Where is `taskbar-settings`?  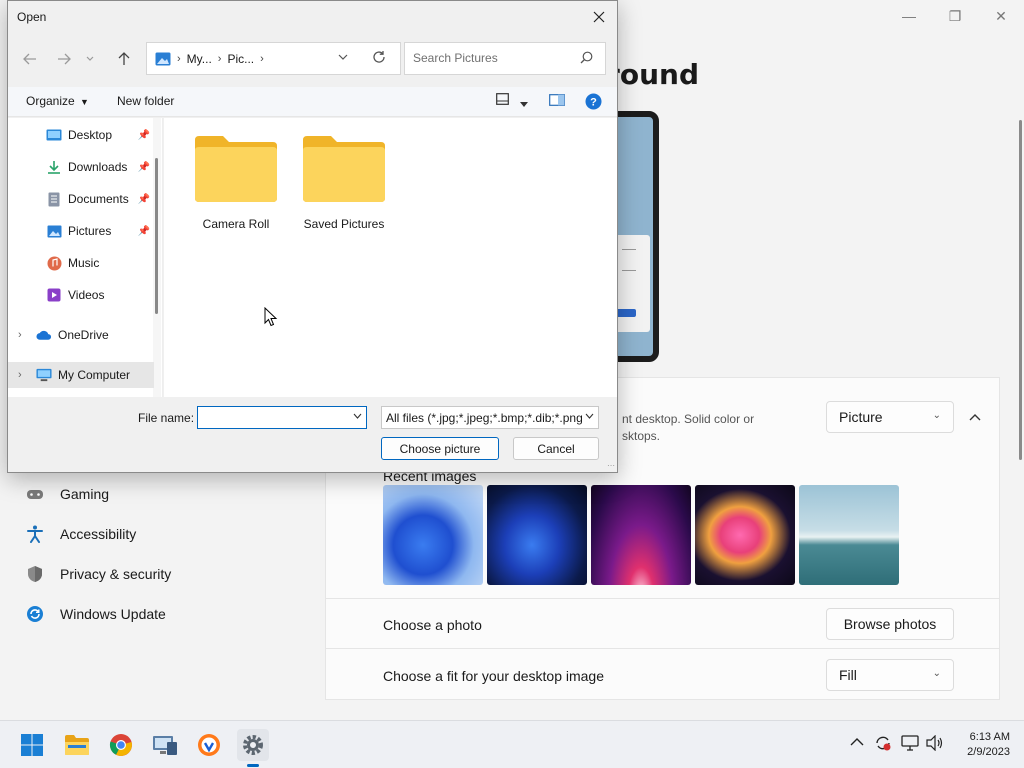
taskbar-settings is located at coordinates (253, 748).